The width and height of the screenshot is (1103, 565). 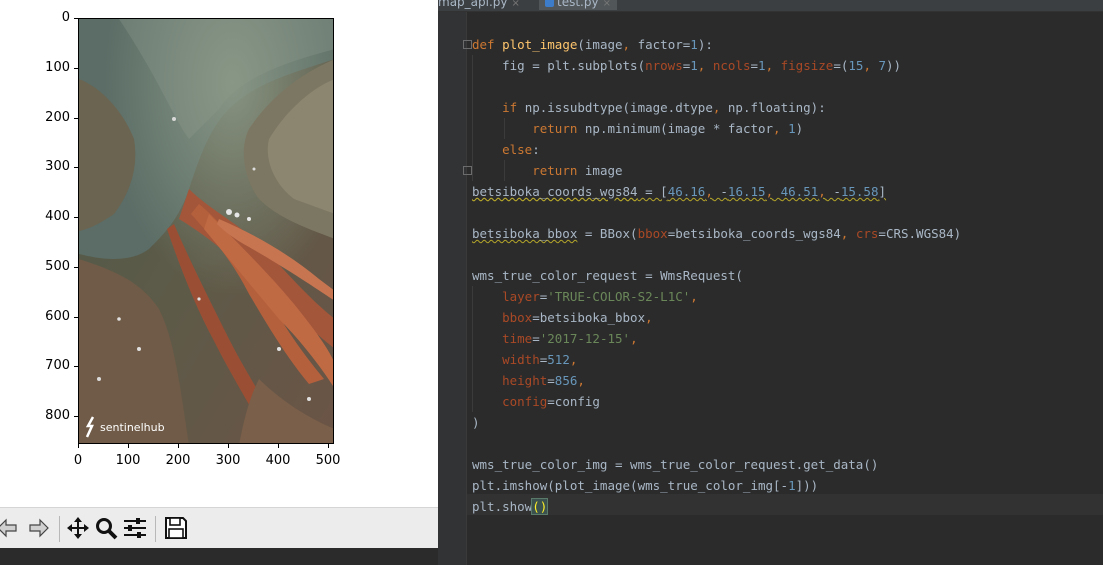 I want to click on editor-tab-bar: map_api.py × test.py ×, so click(x=770, y=6).